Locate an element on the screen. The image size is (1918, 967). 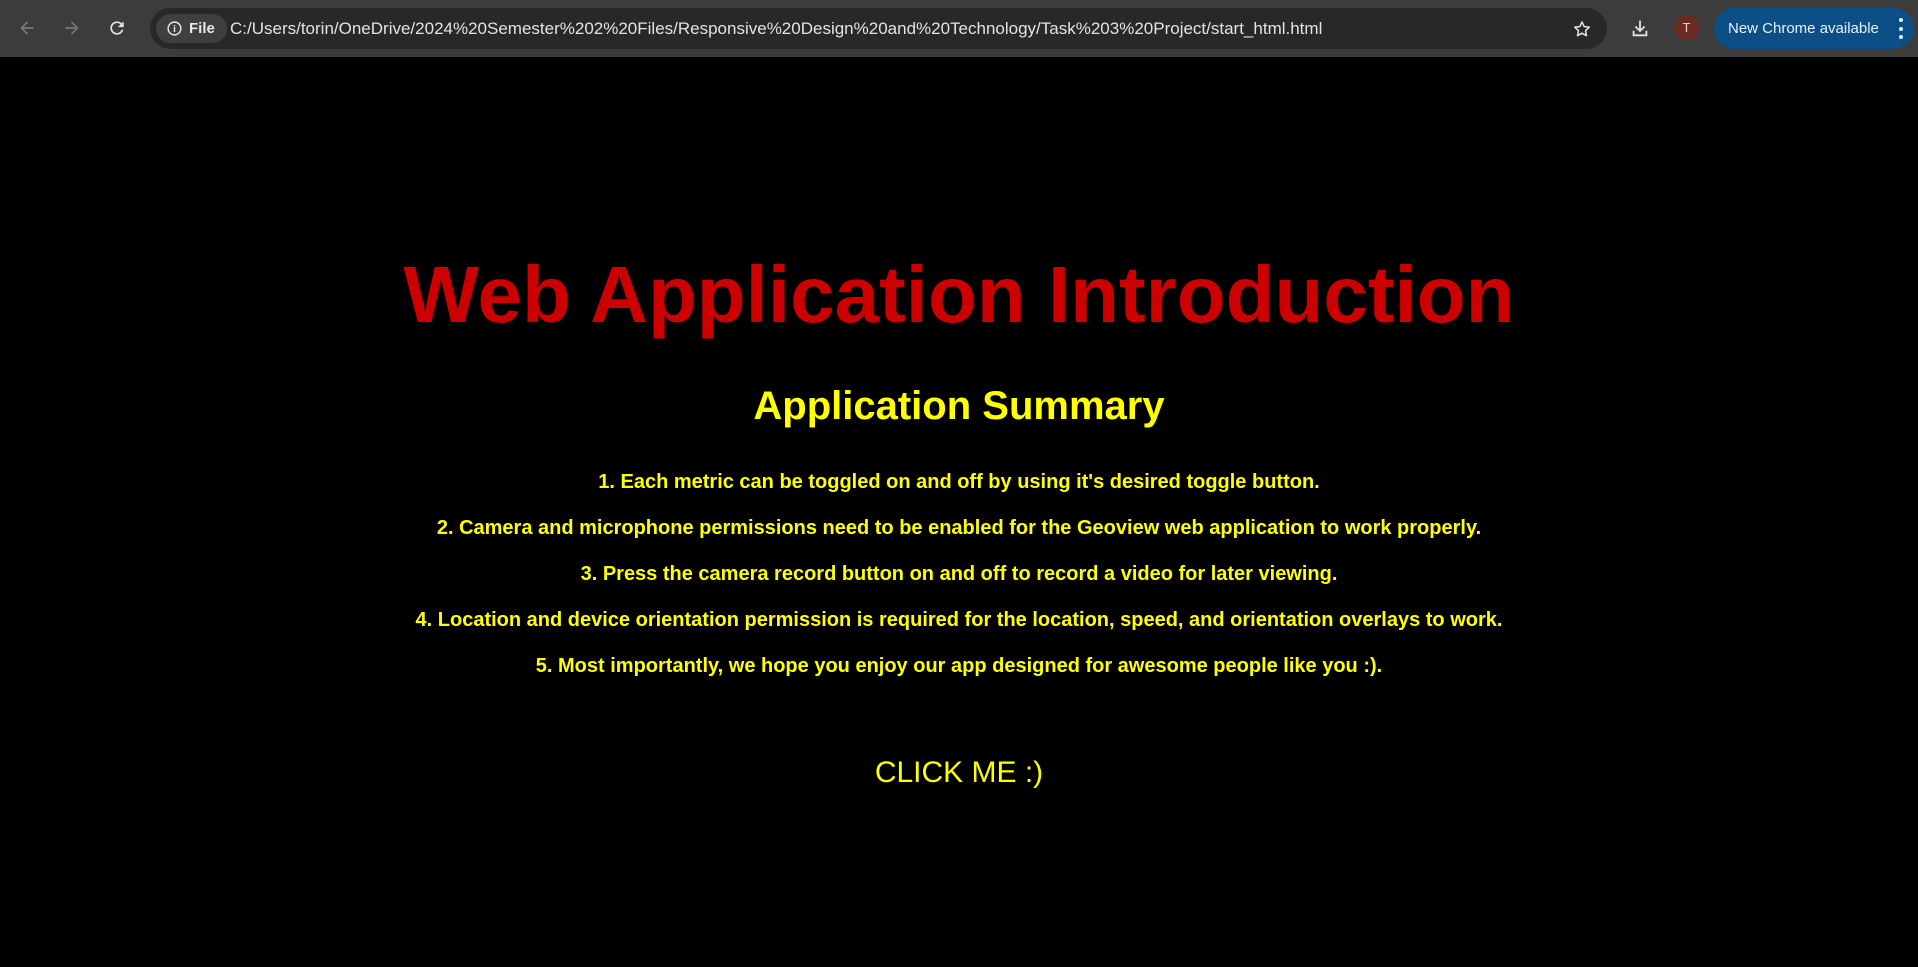
back-button is located at coordinates (27, 28).